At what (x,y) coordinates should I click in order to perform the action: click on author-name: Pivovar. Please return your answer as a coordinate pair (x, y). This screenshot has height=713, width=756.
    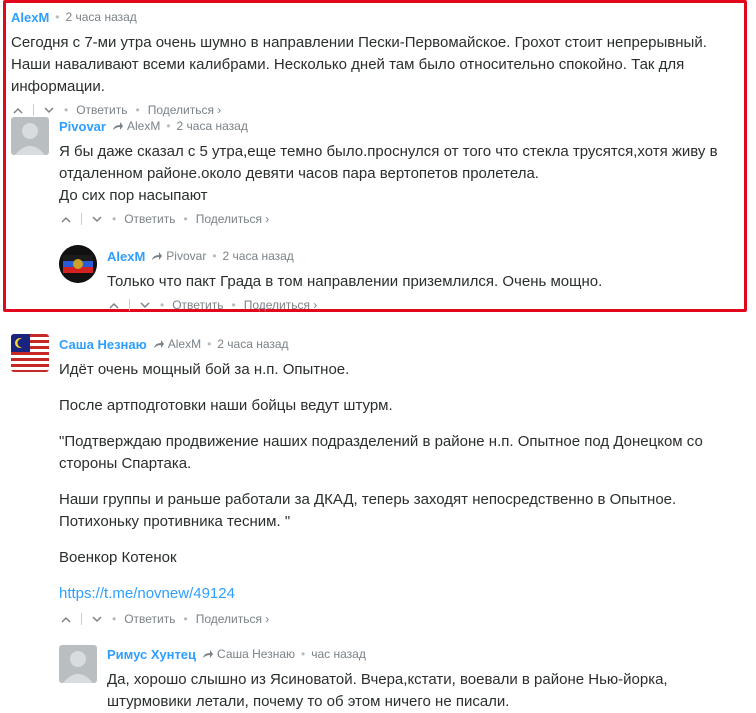
    Looking at the image, I should click on (82, 126).